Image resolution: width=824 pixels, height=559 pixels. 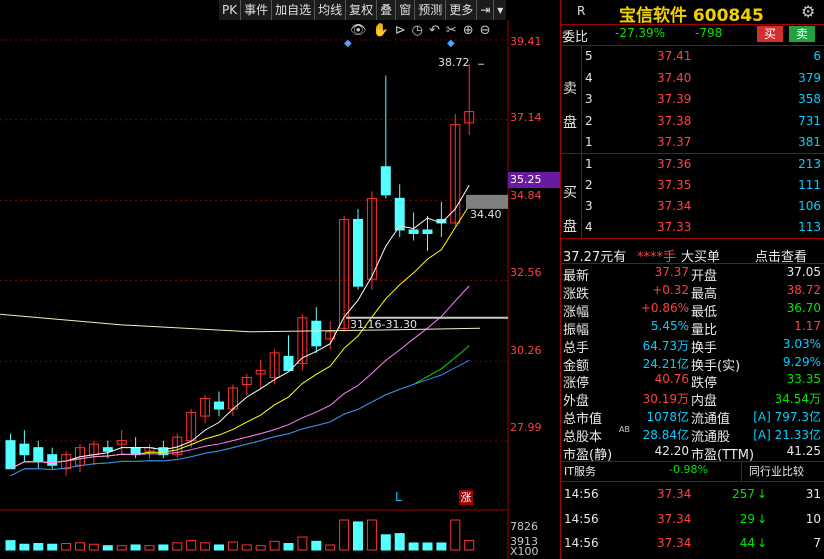 I want to click on order-price: 37.41, so click(x=674, y=56).